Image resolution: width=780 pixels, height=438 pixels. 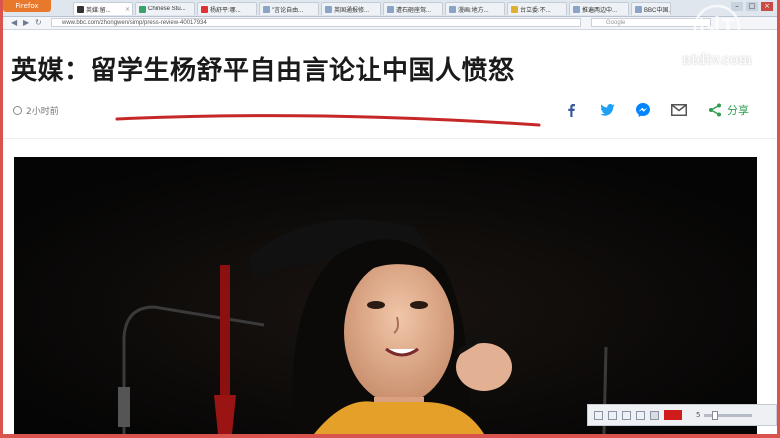 I want to click on pen-icon, so click(x=612, y=415).